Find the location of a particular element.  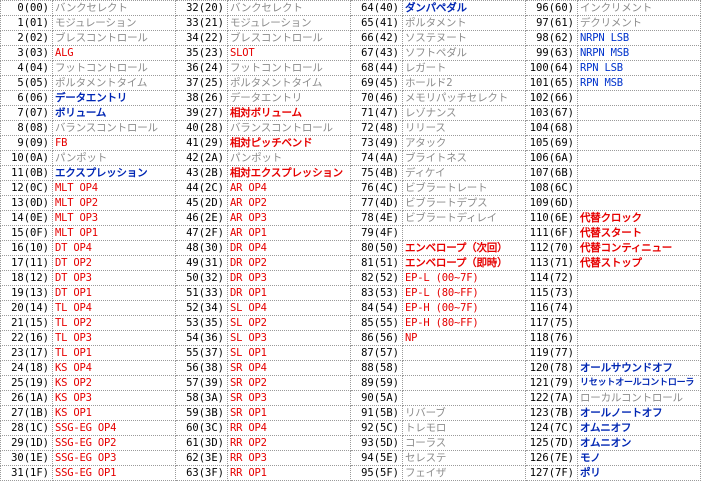

cc-name-cell: SL OP2 is located at coordinates (289, 323).